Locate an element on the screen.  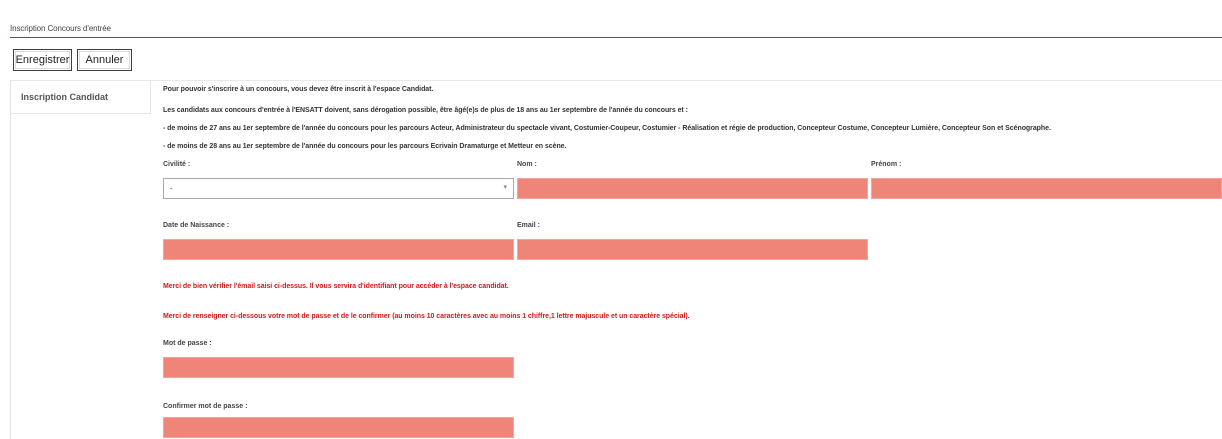
password-field is located at coordinates (338, 367).